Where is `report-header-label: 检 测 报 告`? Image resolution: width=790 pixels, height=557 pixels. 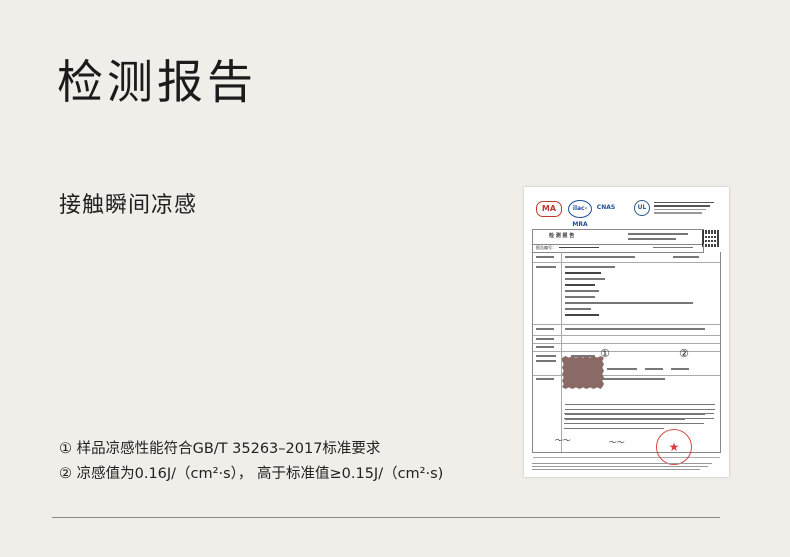 report-header-label: 检 测 报 告 is located at coordinates (562, 236).